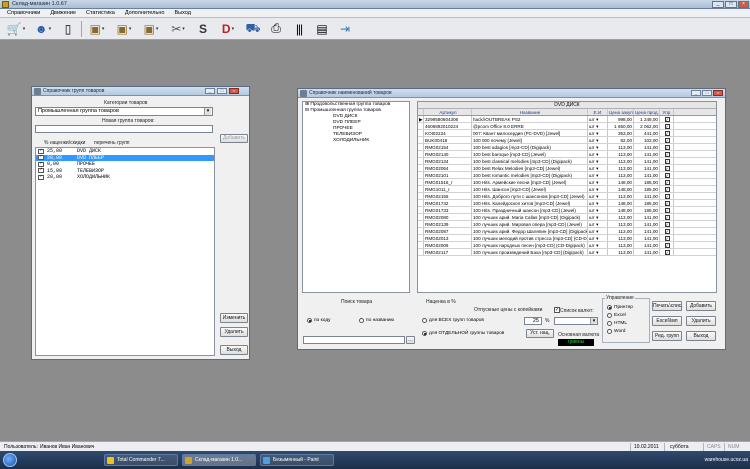  I want to click on output-word-radio: Word, so click(616, 331).